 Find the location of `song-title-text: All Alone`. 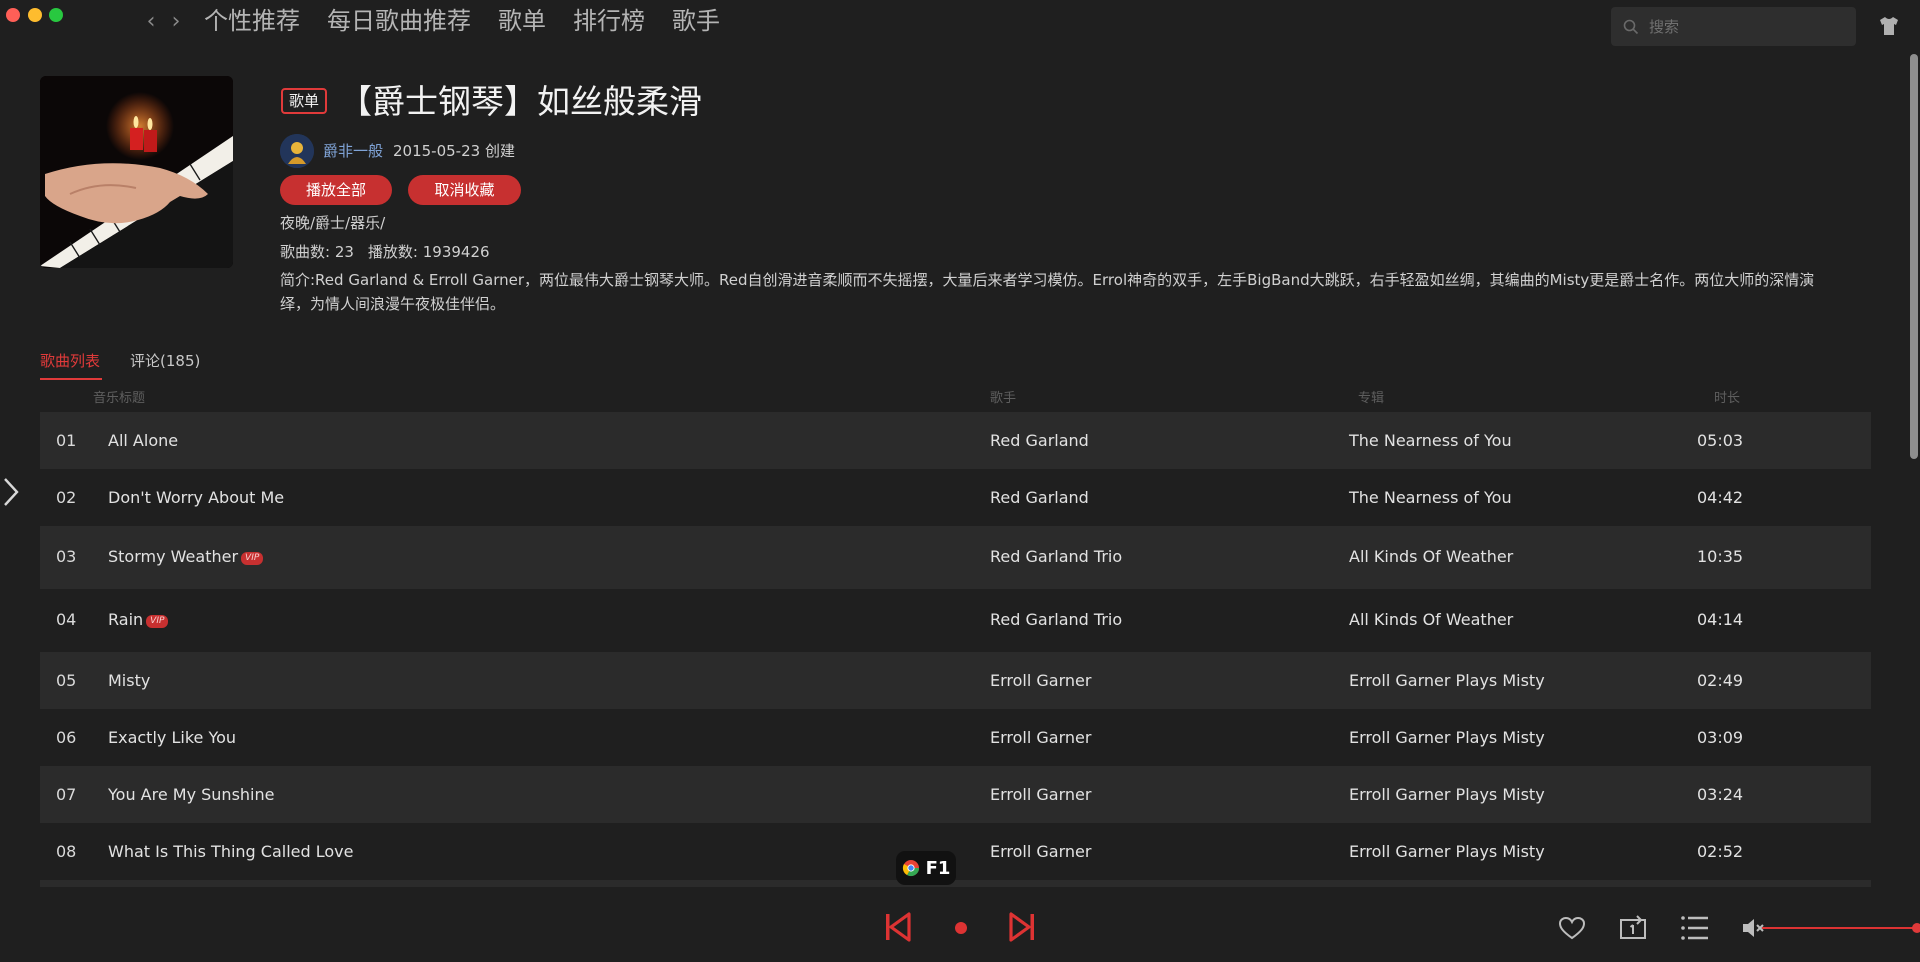

song-title-text: All Alone is located at coordinates (143, 440).